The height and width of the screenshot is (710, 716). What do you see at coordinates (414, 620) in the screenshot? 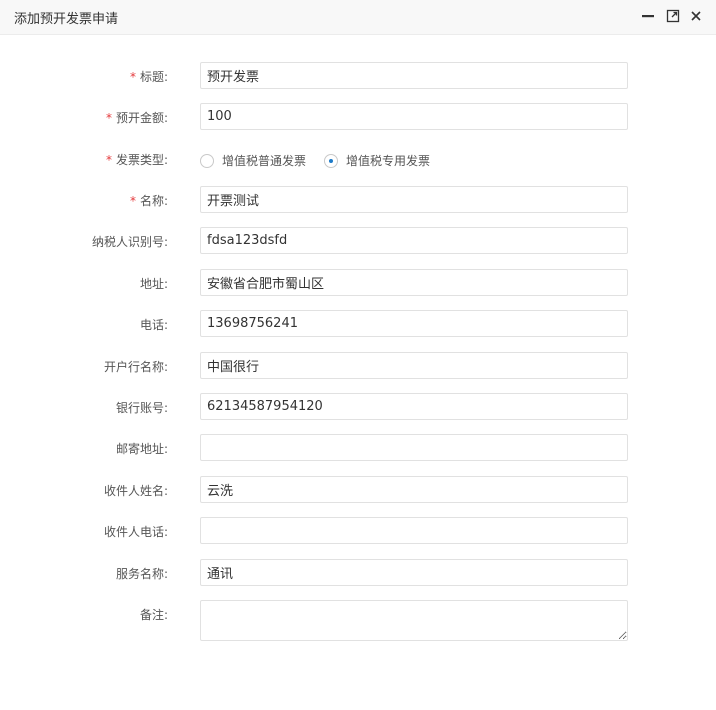
I see `remark-textarea` at bounding box center [414, 620].